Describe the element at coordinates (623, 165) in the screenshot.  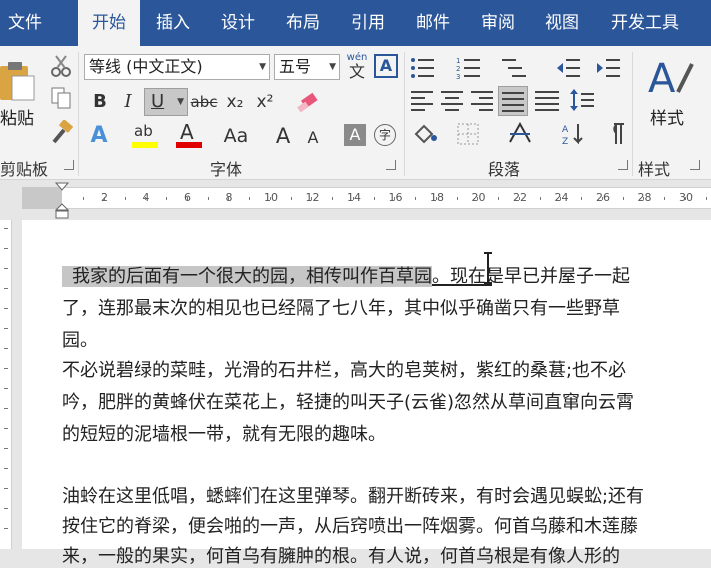
I see `paragraph-launcher-icon` at that location.